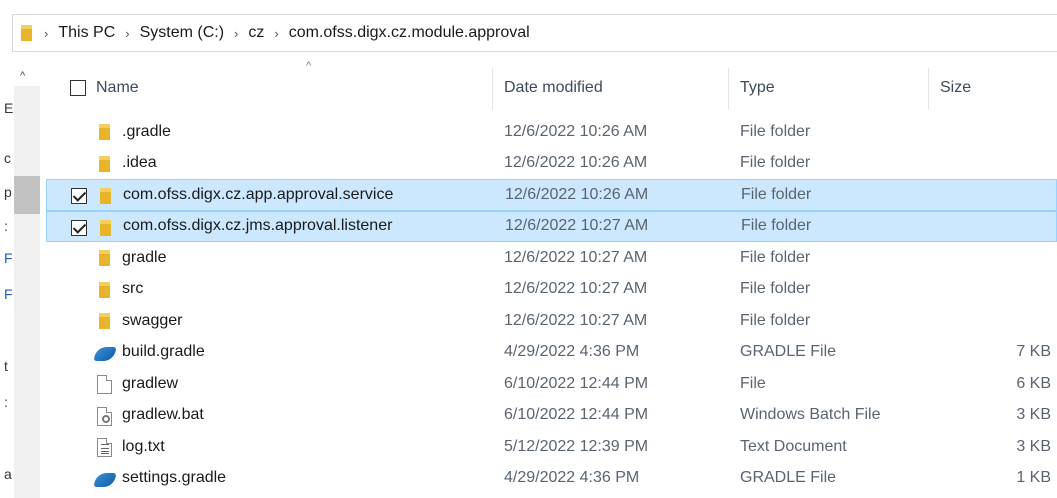  Describe the element at coordinates (8, 474) in the screenshot. I see `nav-item-truncated: a` at that location.